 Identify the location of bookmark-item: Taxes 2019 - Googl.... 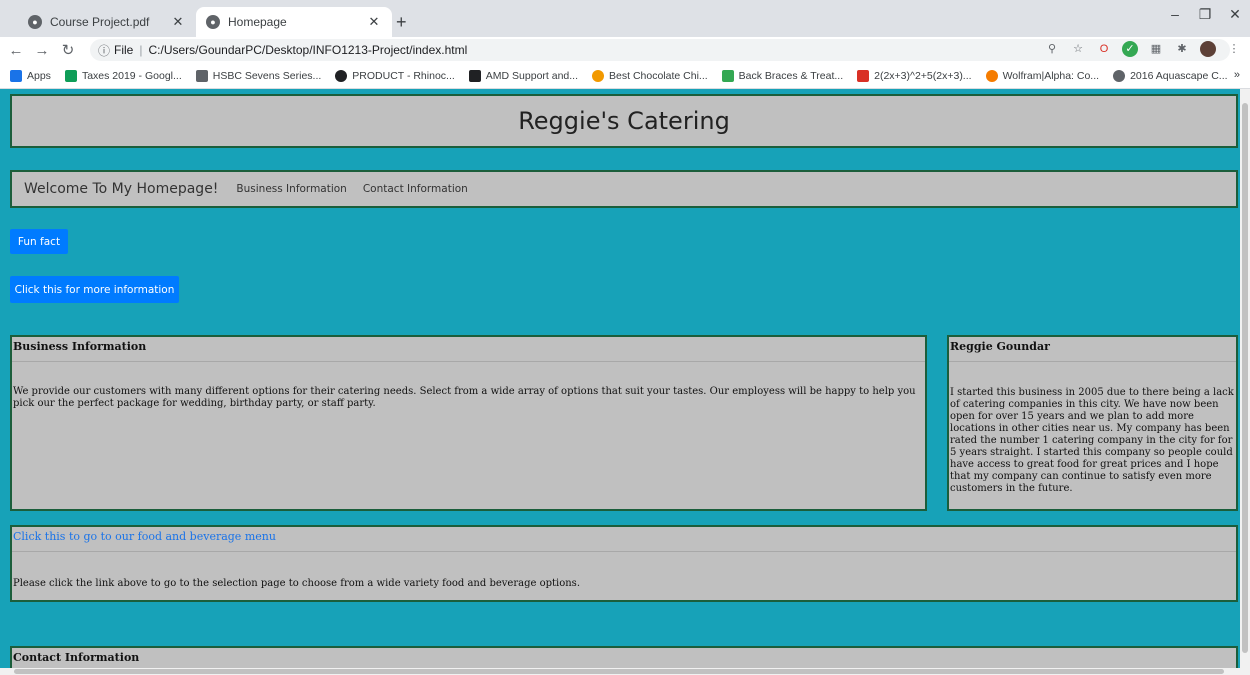
(123, 75).